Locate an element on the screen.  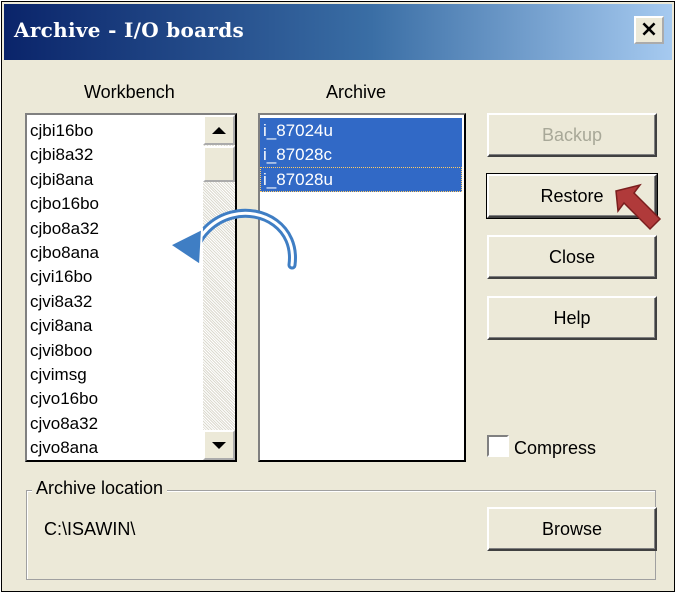
archive-list-item: i_87028u is located at coordinates (361, 179).